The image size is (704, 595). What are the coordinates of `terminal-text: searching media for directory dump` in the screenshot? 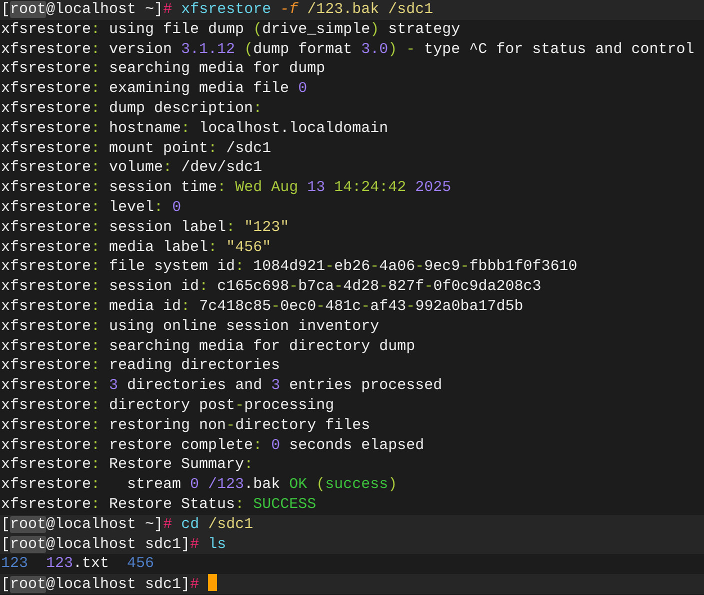 It's located at (262, 346).